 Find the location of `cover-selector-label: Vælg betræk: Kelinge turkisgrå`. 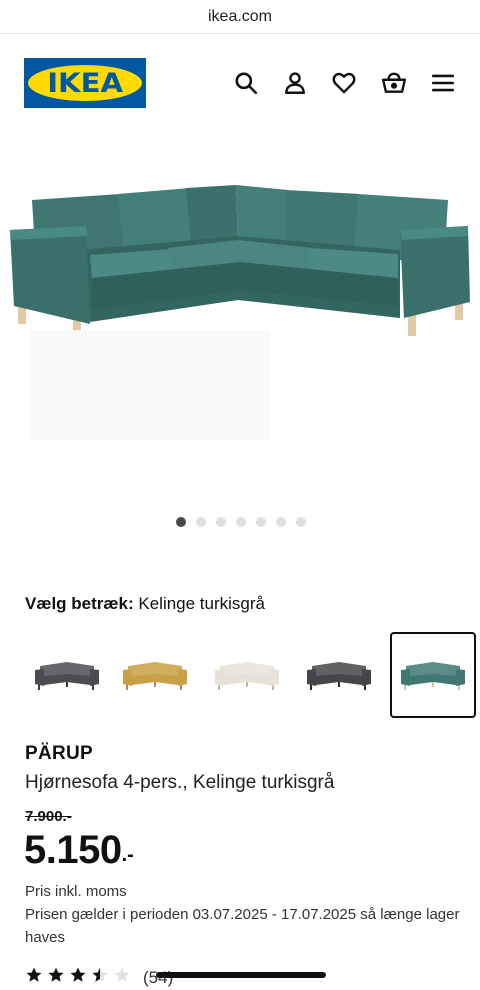

cover-selector-label: Vælg betræk: Kelinge turkisgrå is located at coordinates (145, 604).